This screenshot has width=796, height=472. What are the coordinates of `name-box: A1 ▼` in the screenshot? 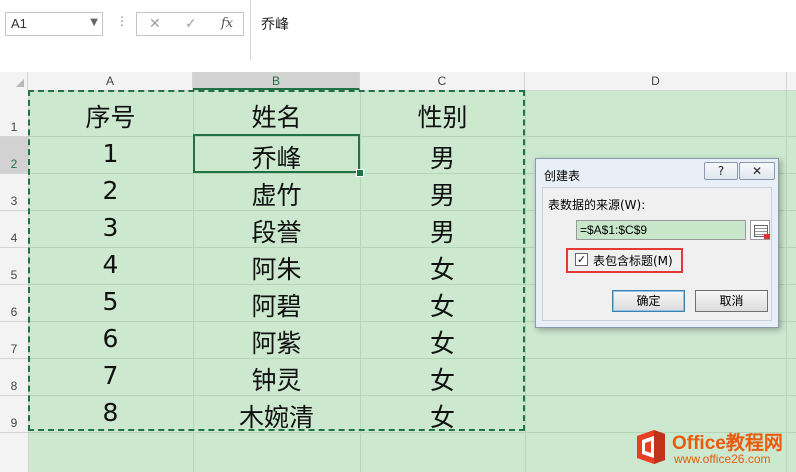 It's located at (54, 24).